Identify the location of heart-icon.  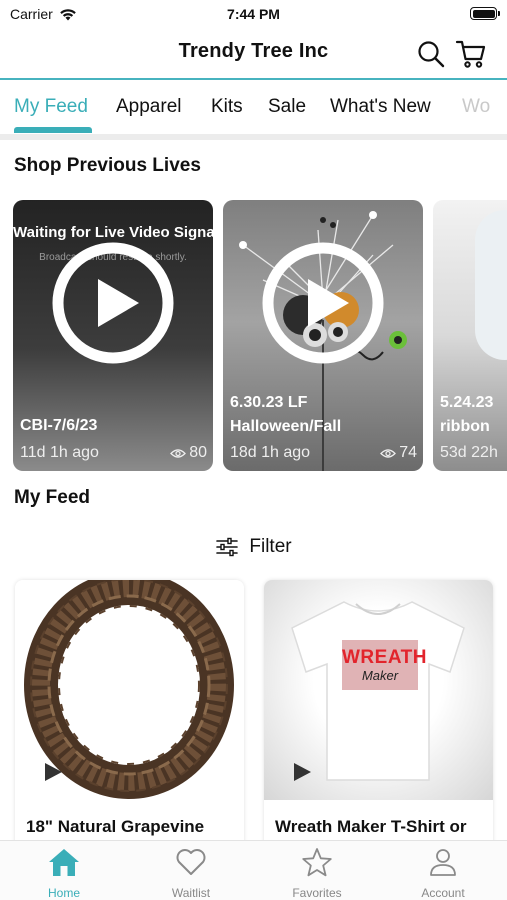
(191, 862).